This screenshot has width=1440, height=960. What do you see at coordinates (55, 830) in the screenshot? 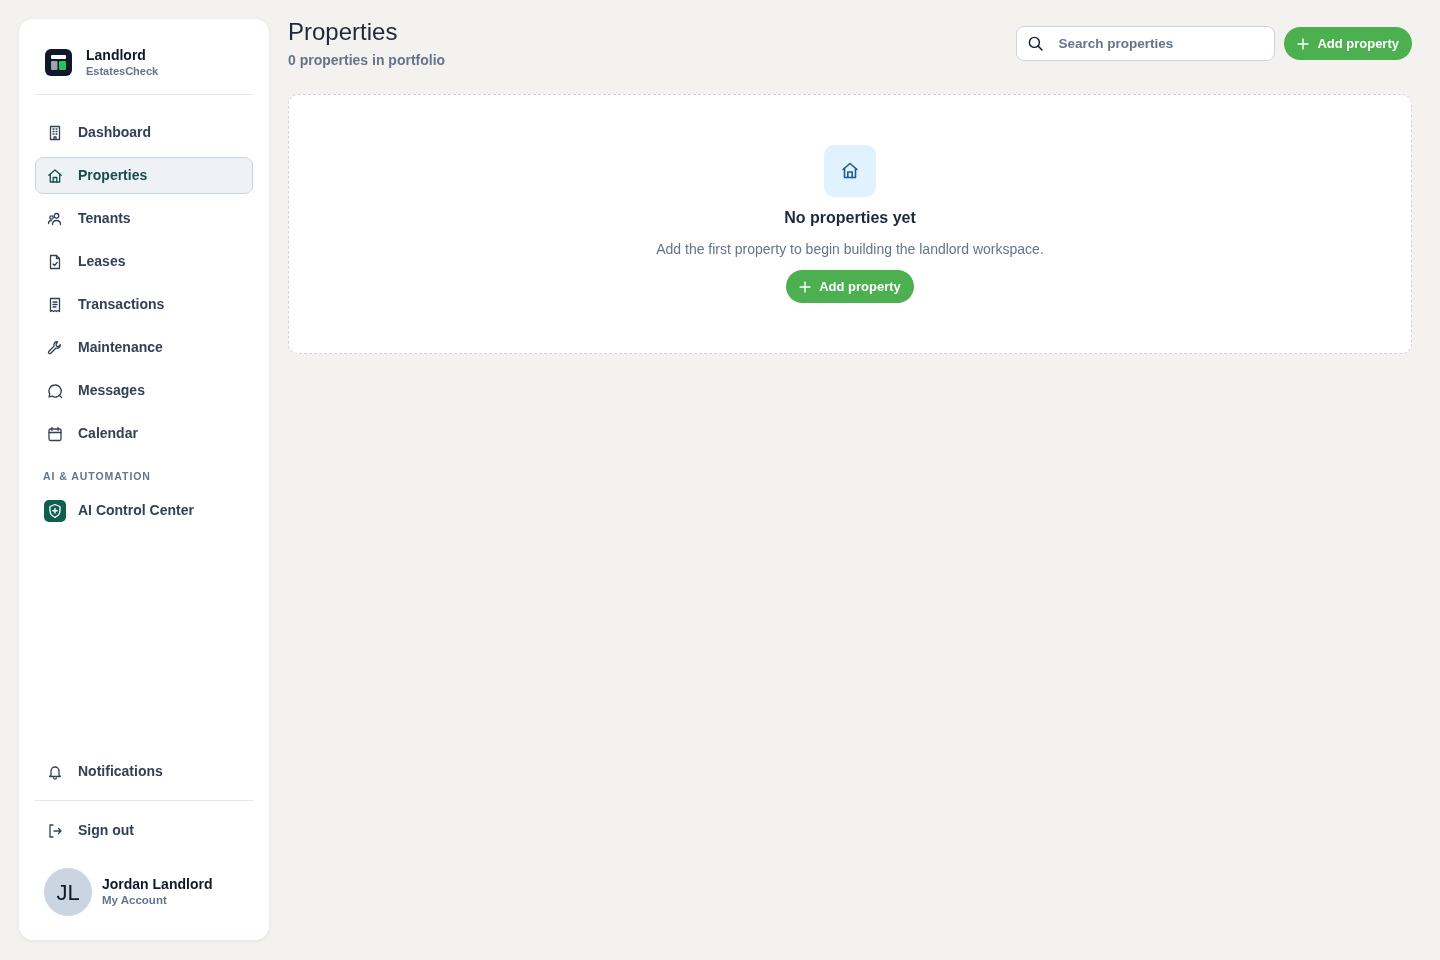
I see `logout-icon` at bounding box center [55, 830].